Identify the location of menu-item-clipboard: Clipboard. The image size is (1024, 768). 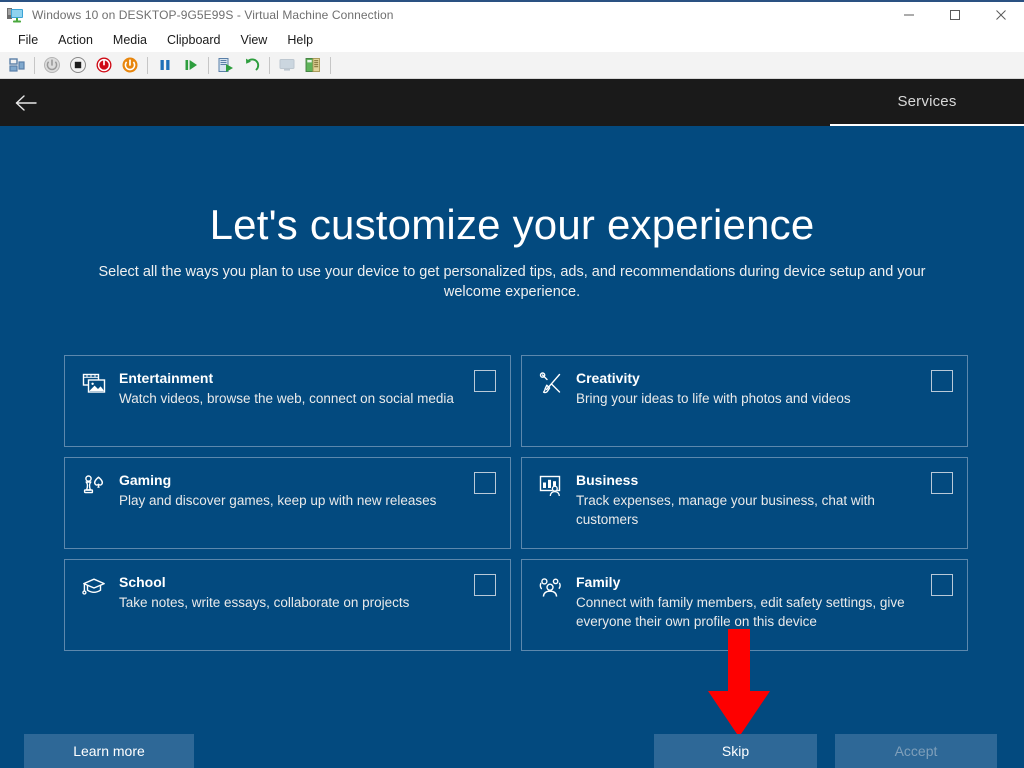
(194, 40).